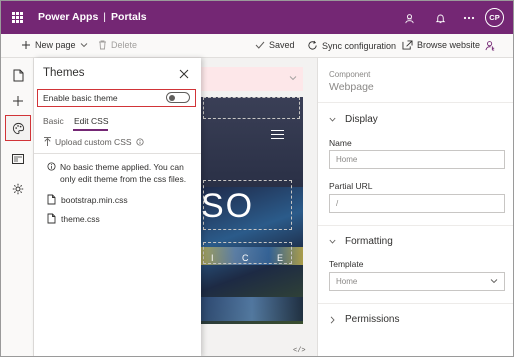  Describe the element at coordinates (359, 45) in the screenshot. I see `sync-label: Sync configuration` at that location.